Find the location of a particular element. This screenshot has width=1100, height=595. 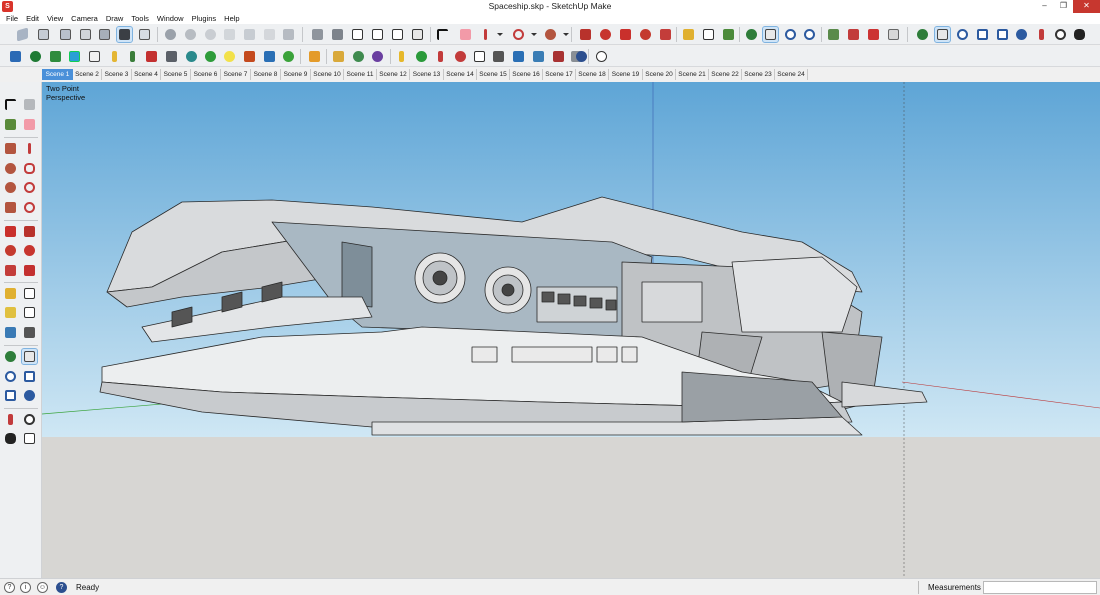

tab-scene-16: Scene 16 is located at coordinates (526, 74).